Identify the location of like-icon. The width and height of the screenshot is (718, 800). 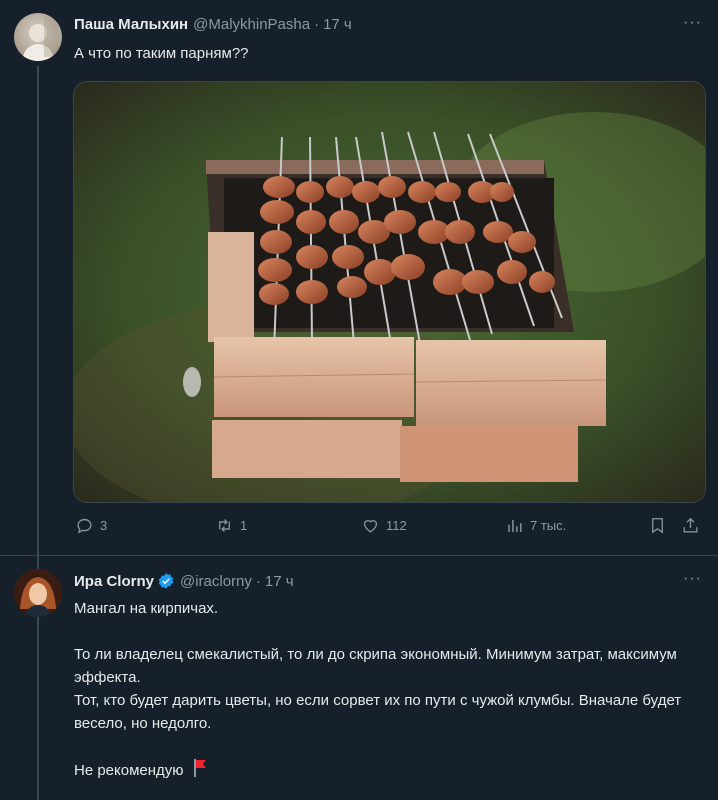
(370, 526).